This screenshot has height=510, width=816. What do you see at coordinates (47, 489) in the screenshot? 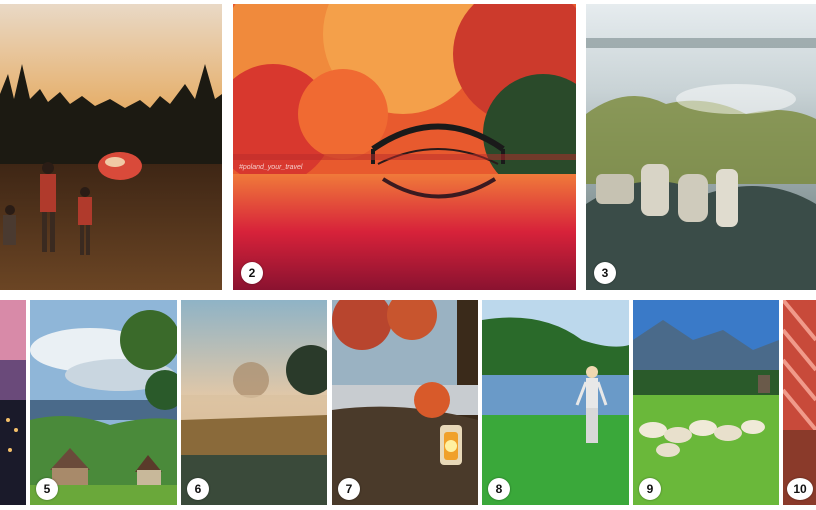
I see `photo-5-number-badge: 5` at bounding box center [47, 489].